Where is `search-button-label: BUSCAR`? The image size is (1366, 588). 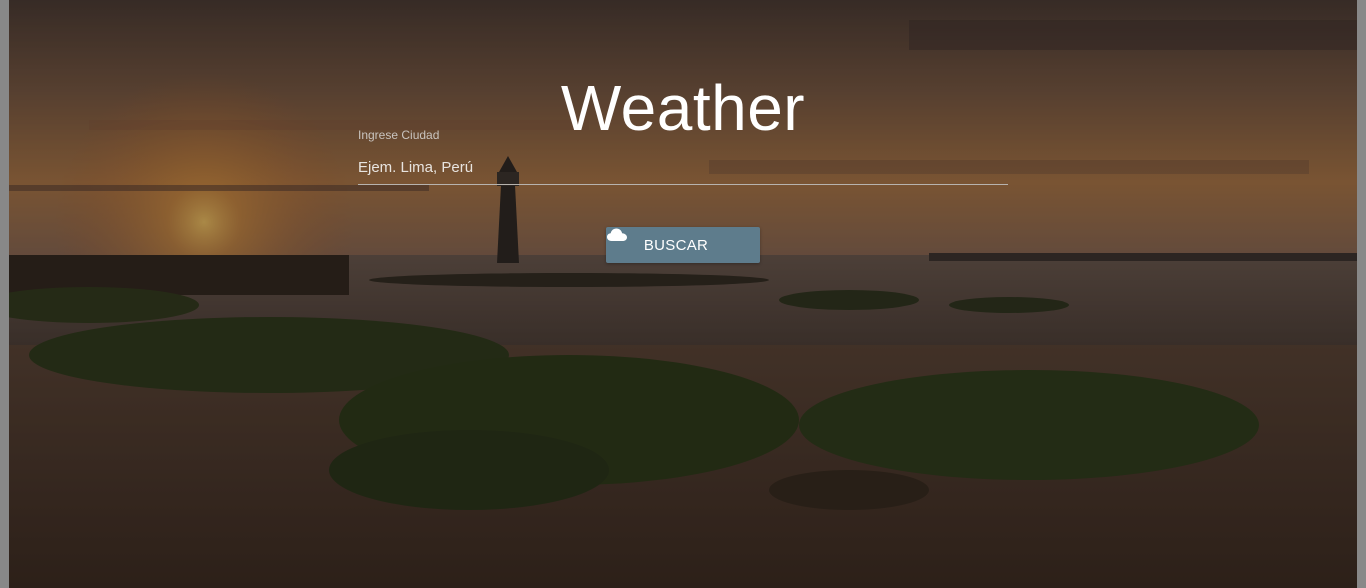 search-button-label: BUSCAR is located at coordinates (676, 245).